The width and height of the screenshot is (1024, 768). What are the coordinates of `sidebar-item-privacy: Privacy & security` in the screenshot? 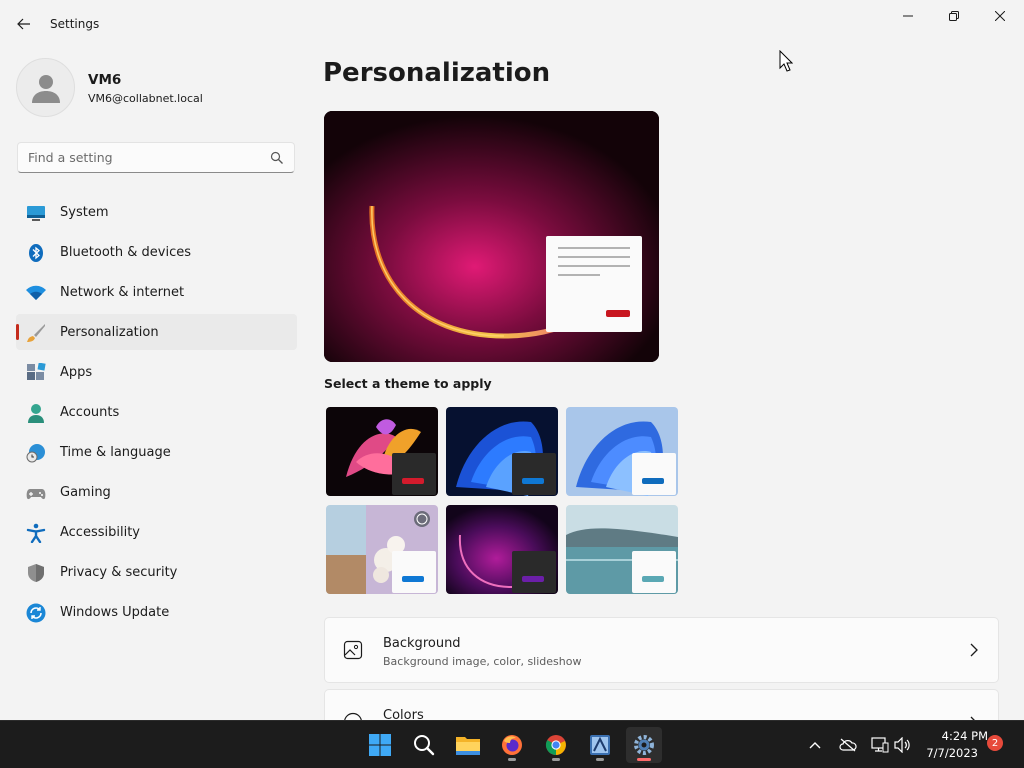 It's located at (156, 572).